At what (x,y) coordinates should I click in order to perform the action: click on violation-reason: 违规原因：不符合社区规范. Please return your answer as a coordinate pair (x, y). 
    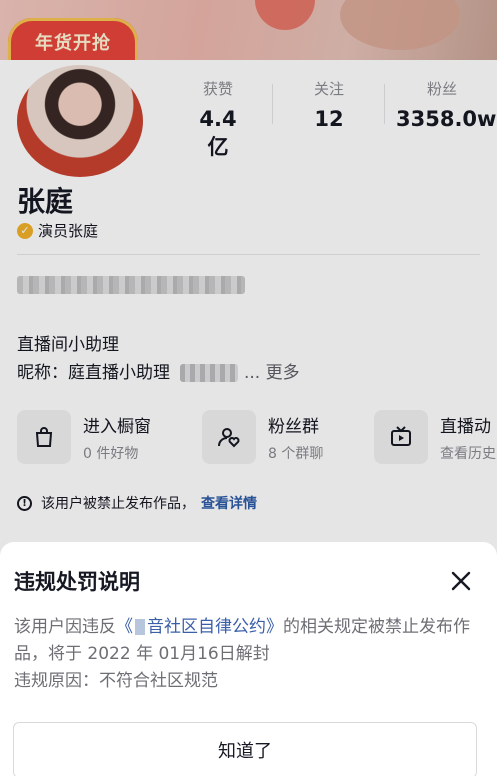
    Looking at the image, I should click on (116, 681).